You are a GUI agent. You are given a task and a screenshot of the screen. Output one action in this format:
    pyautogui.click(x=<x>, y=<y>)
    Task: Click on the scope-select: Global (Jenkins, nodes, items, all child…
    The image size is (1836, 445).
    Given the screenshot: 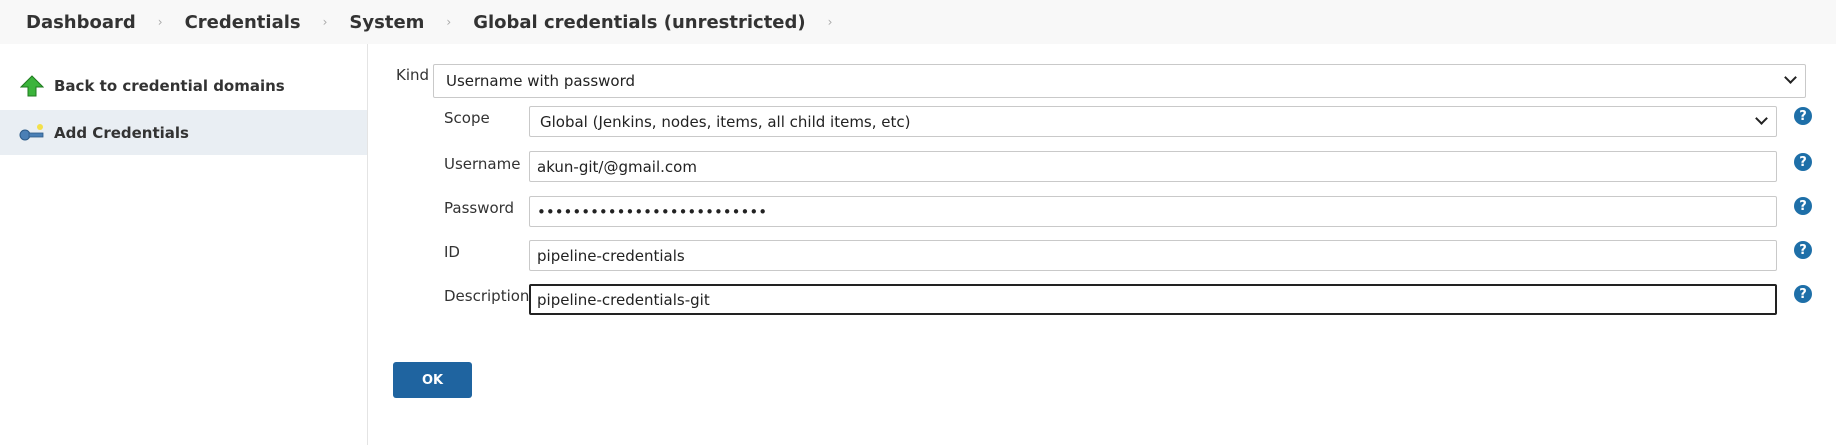 What is the action you would take?
    pyautogui.click(x=1153, y=121)
    